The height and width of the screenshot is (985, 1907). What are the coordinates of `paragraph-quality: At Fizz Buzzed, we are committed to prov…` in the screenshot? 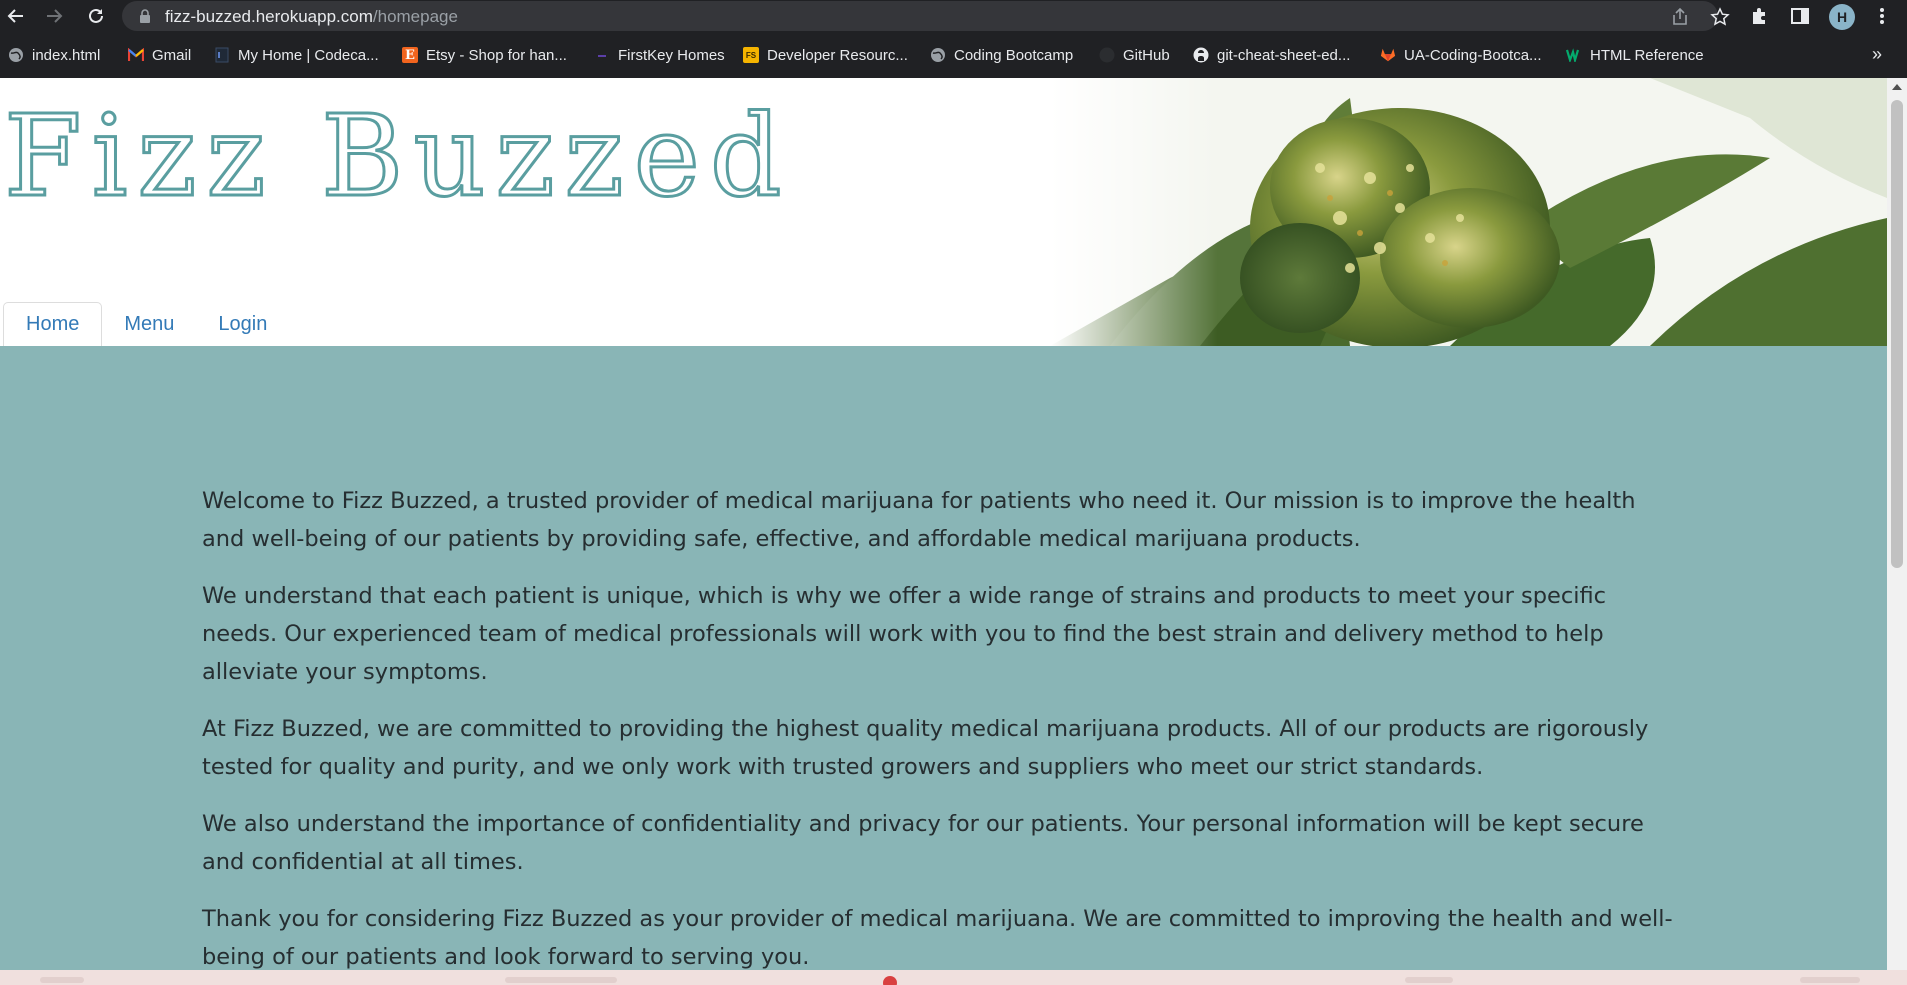 It's located at (925, 748).